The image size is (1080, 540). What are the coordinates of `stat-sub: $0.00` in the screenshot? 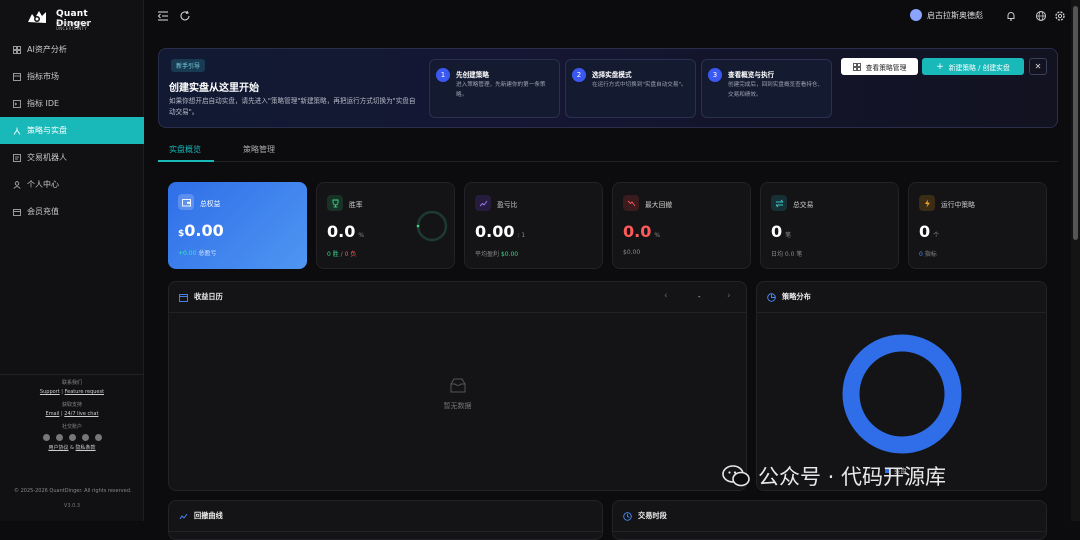 It's located at (632, 252).